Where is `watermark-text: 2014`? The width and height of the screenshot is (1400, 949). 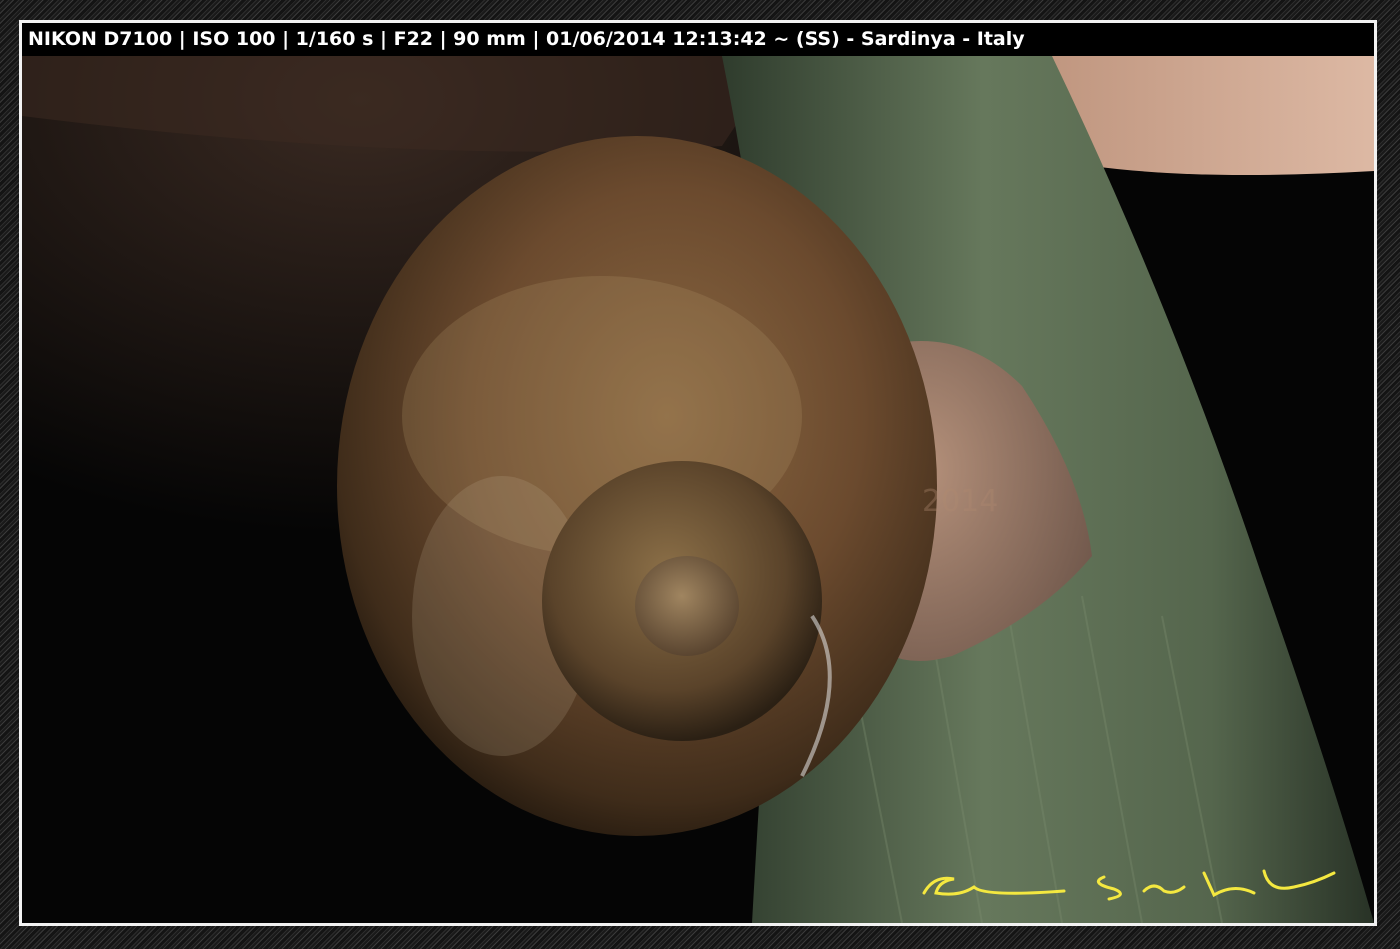 watermark-text: 2014 is located at coordinates (960, 501).